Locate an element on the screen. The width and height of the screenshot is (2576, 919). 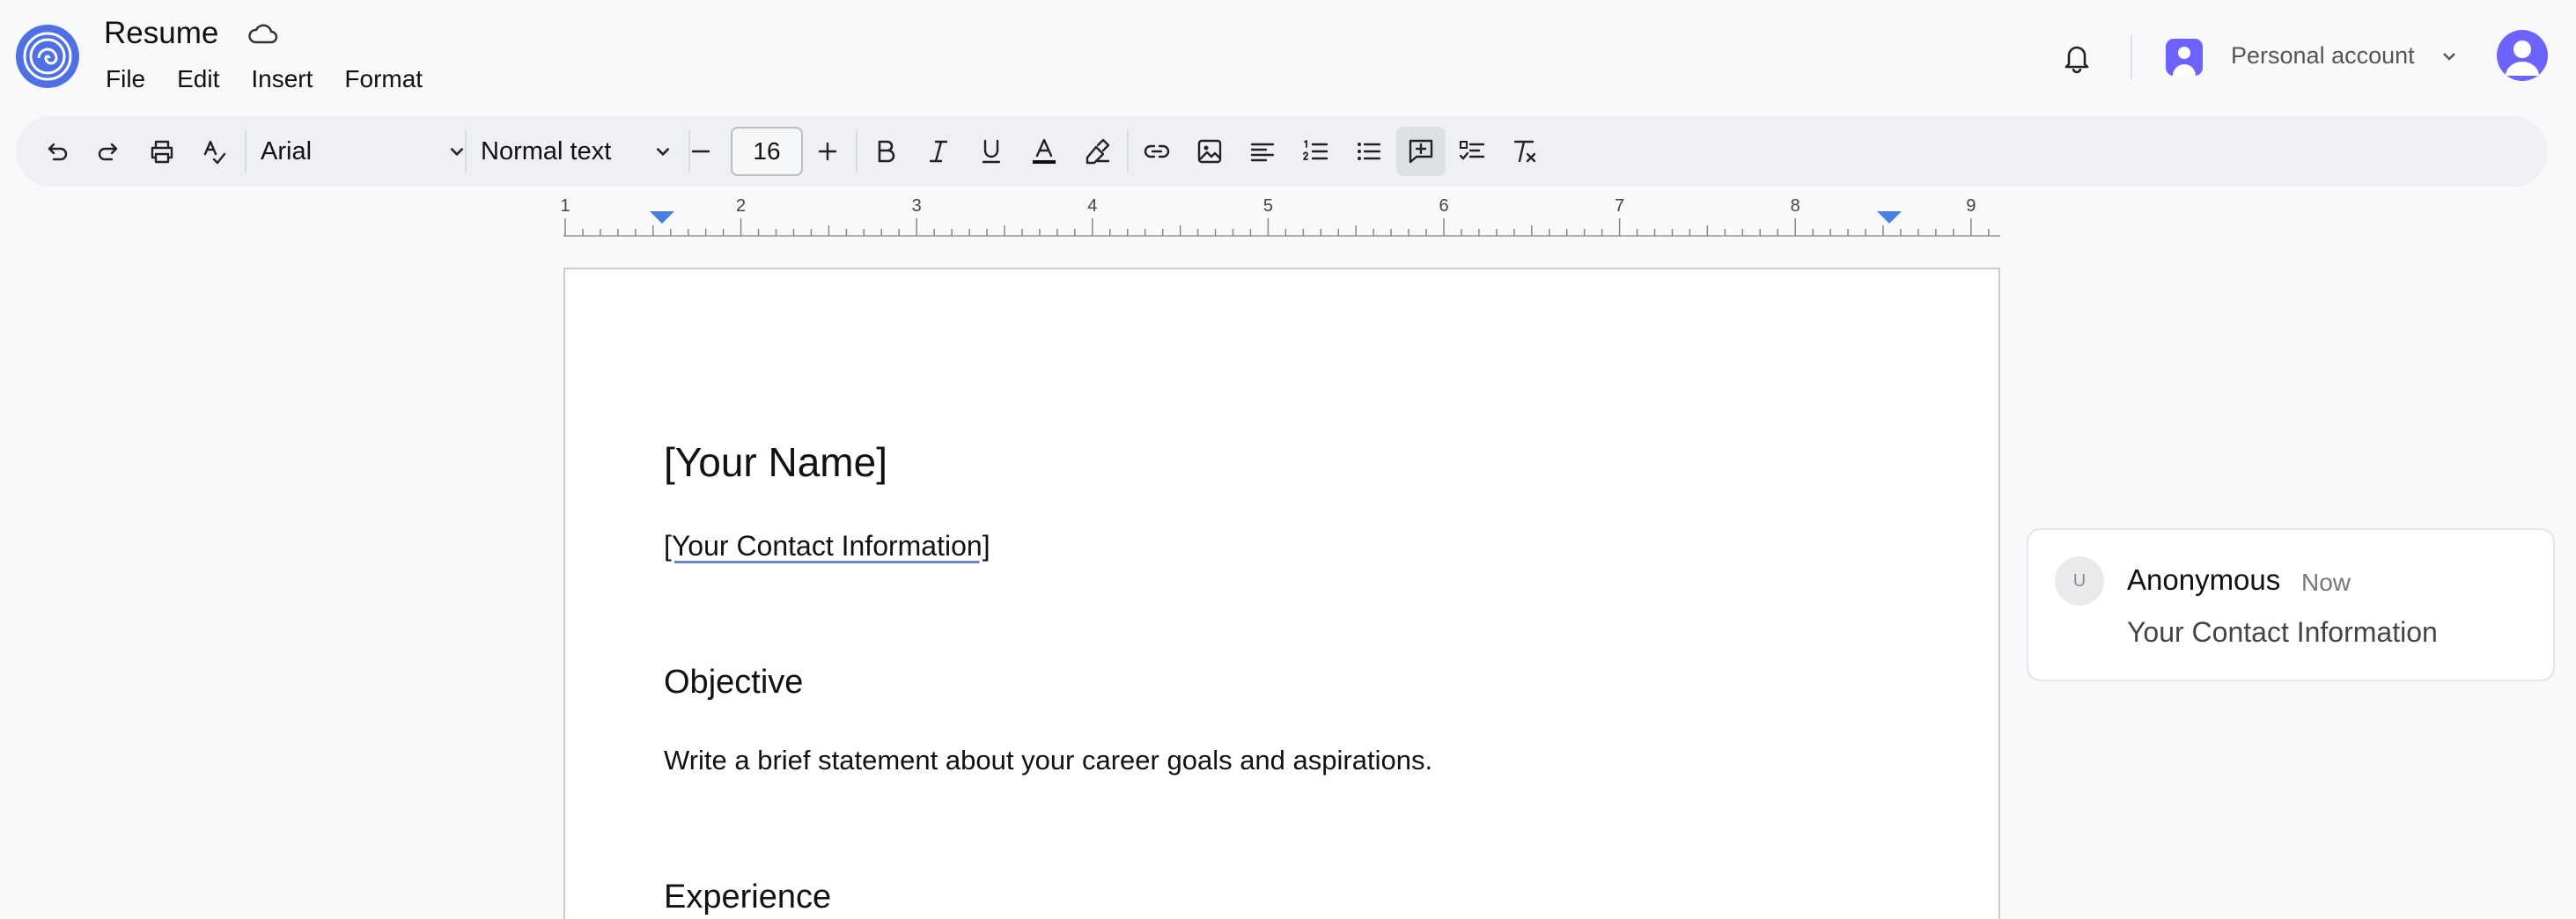
ruler-label: 3 is located at coordinates (917, 206).